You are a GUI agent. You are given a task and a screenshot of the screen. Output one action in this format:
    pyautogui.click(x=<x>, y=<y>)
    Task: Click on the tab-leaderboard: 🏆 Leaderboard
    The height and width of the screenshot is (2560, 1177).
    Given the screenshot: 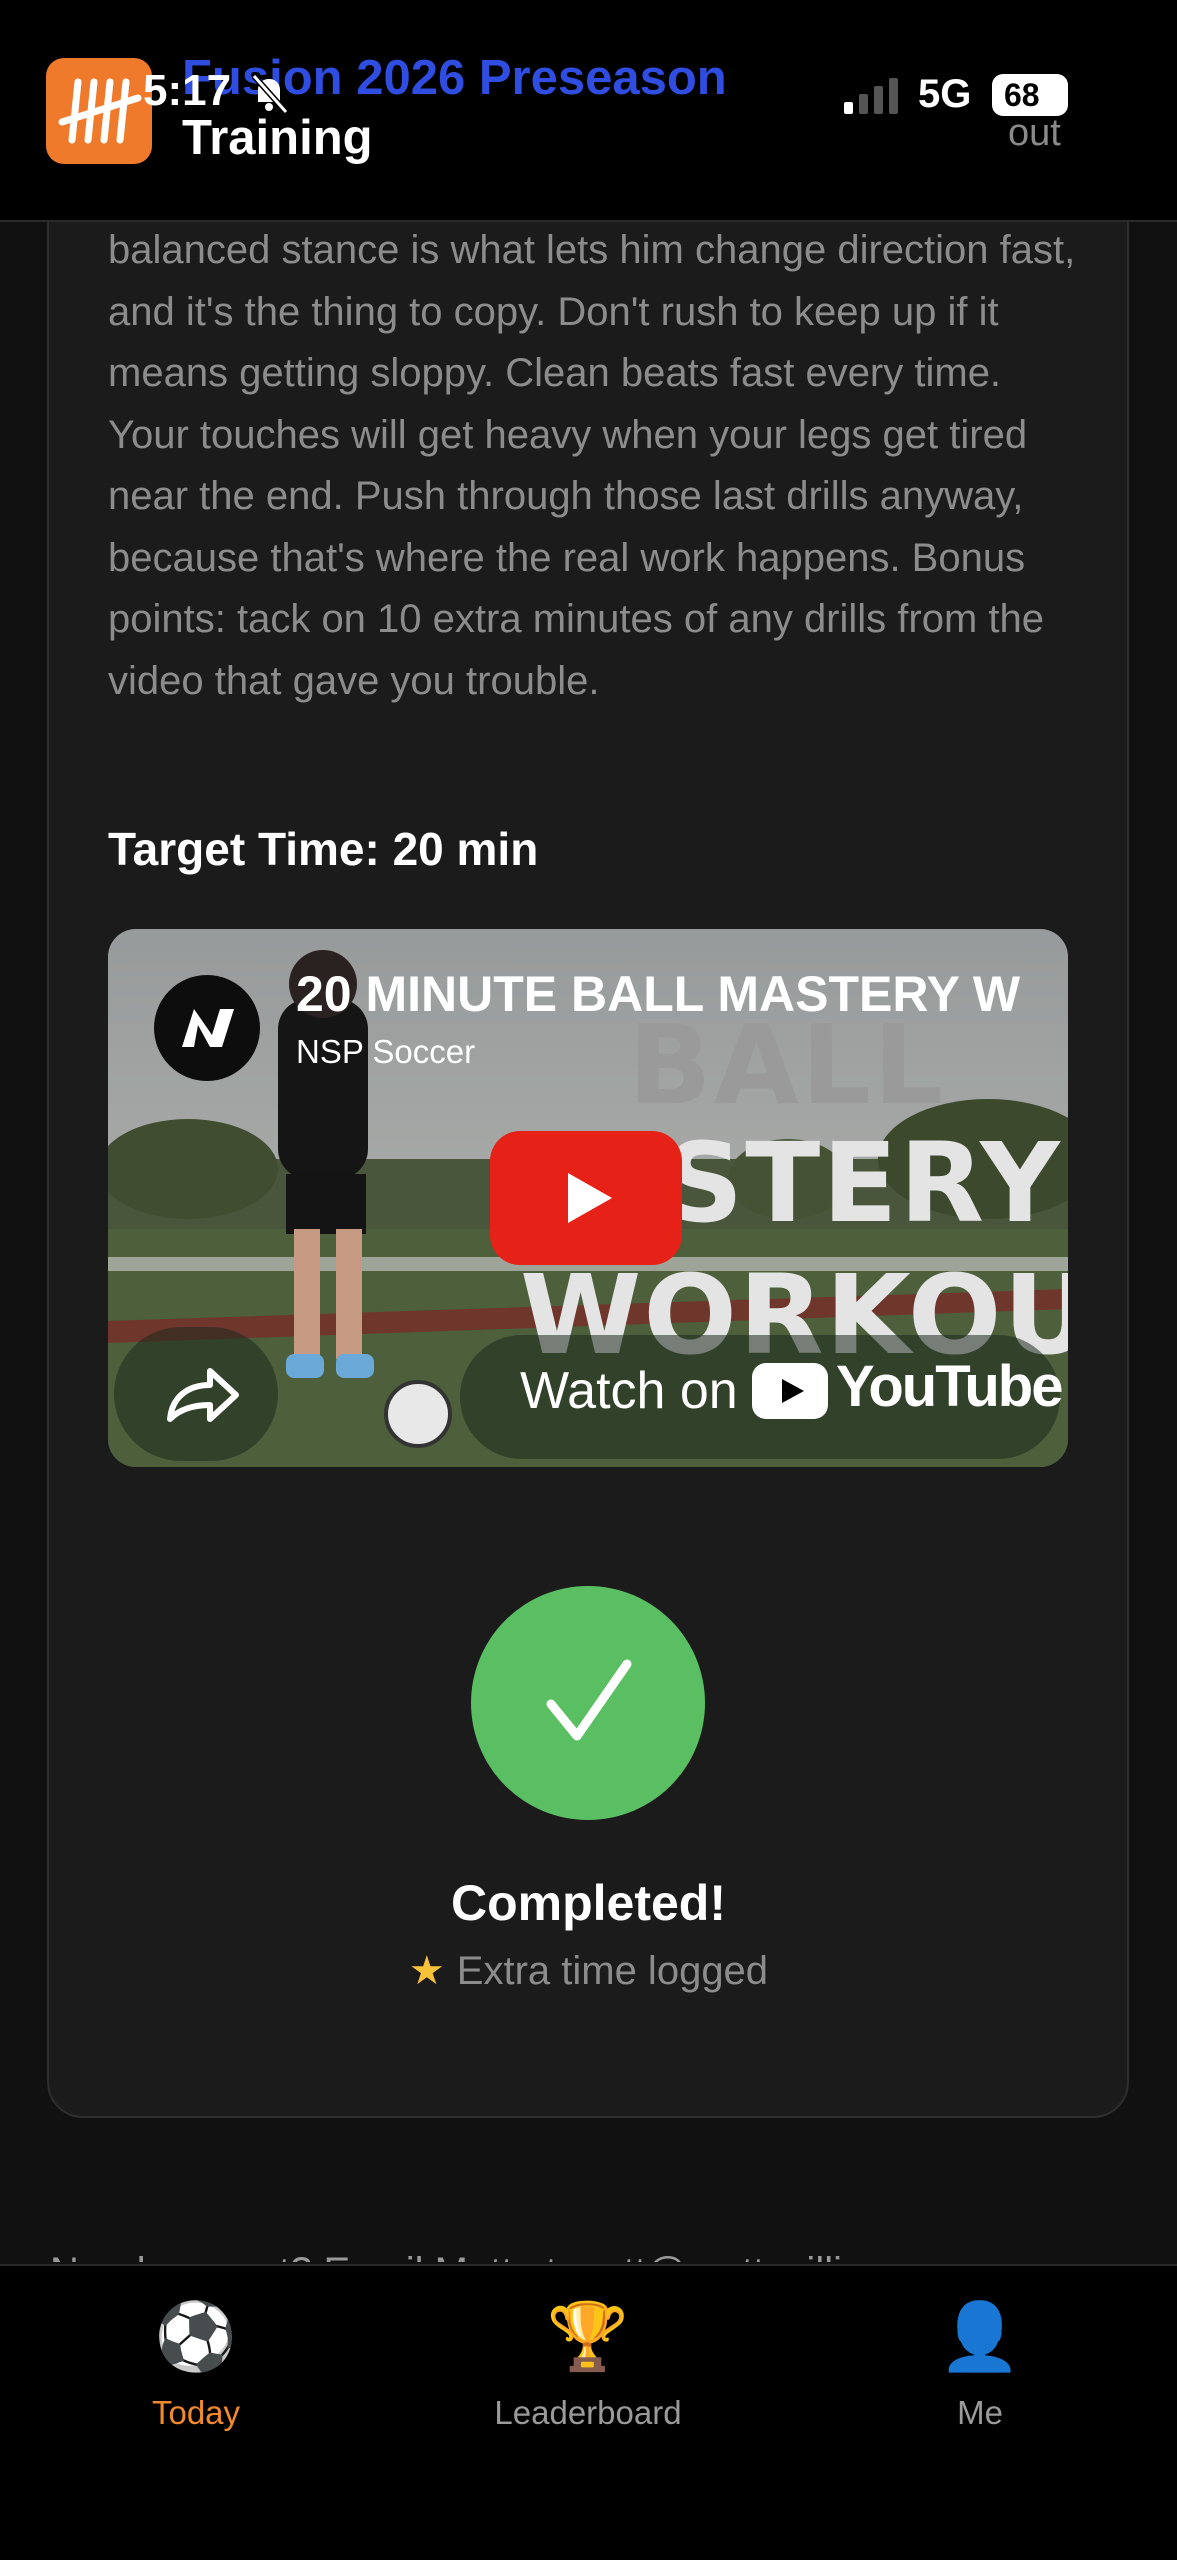 What is the action you would take?
    pyautogui.click(x=588, y=2364)
    